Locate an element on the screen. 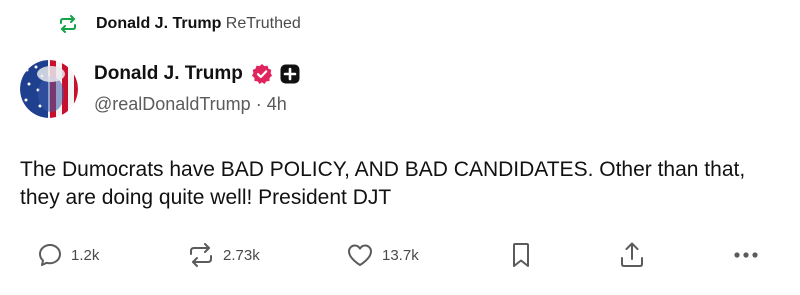 This screenshot has width=800, height=295. share-button is located at coordinates (632, 255).